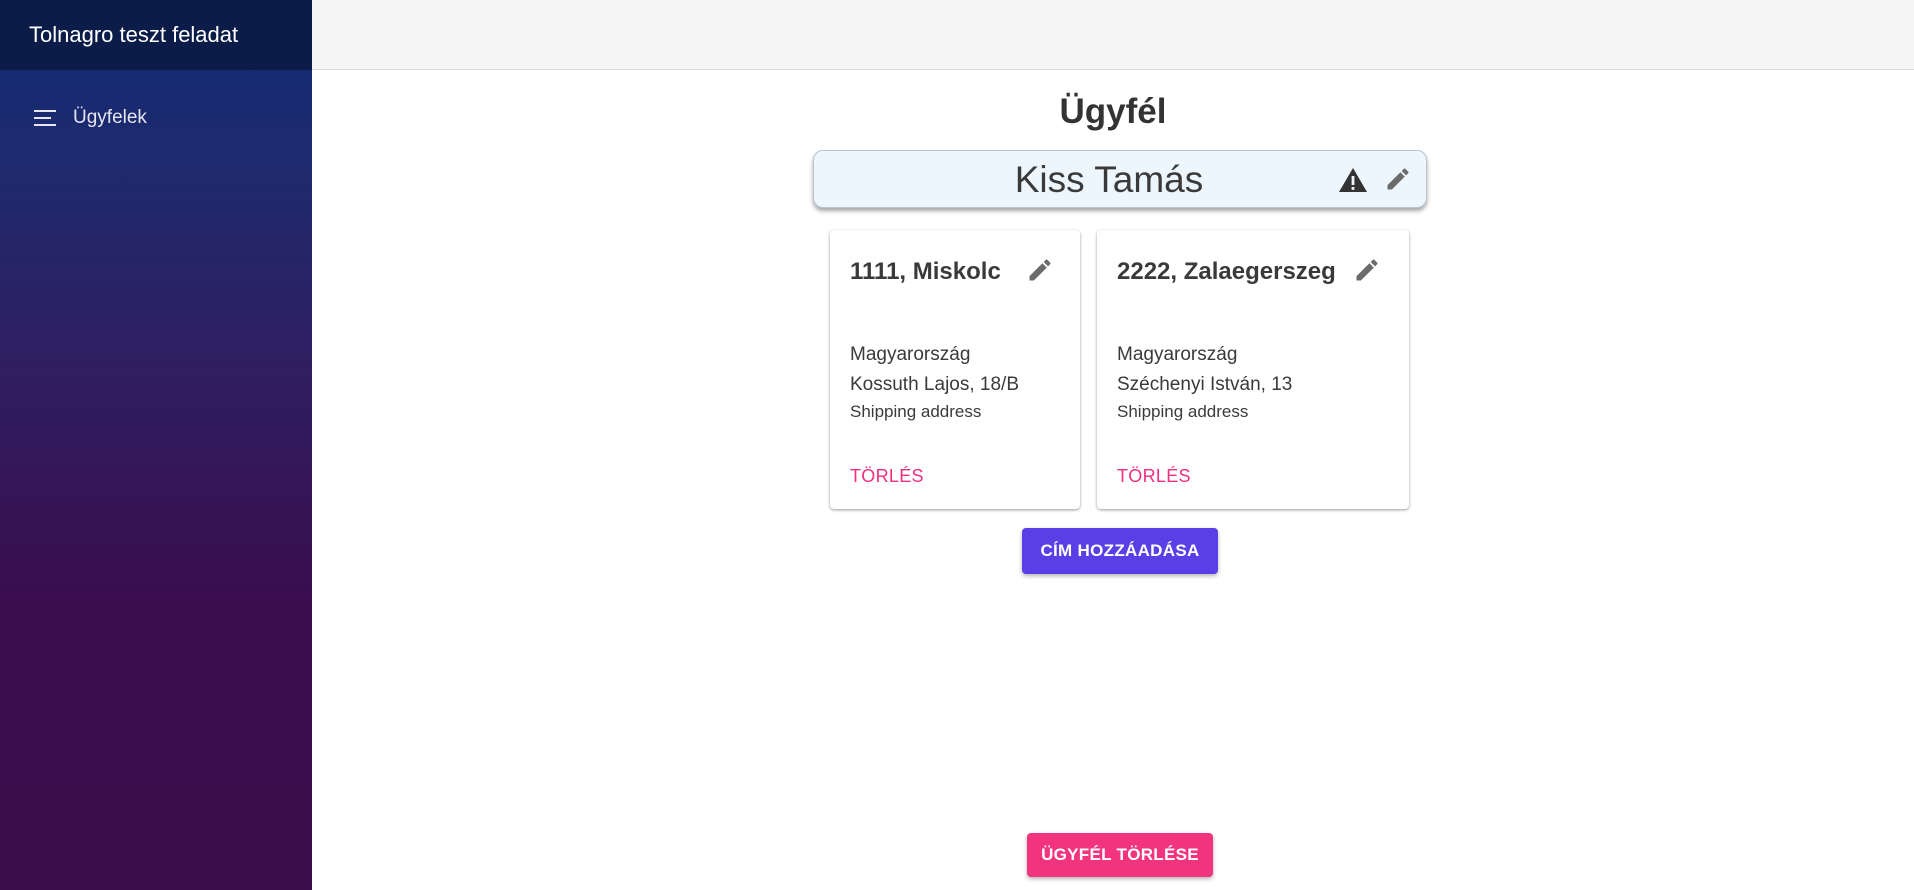 The height and width of the screenshot is (890, 1914). I want to click on top-bar, so click(1113, 35).